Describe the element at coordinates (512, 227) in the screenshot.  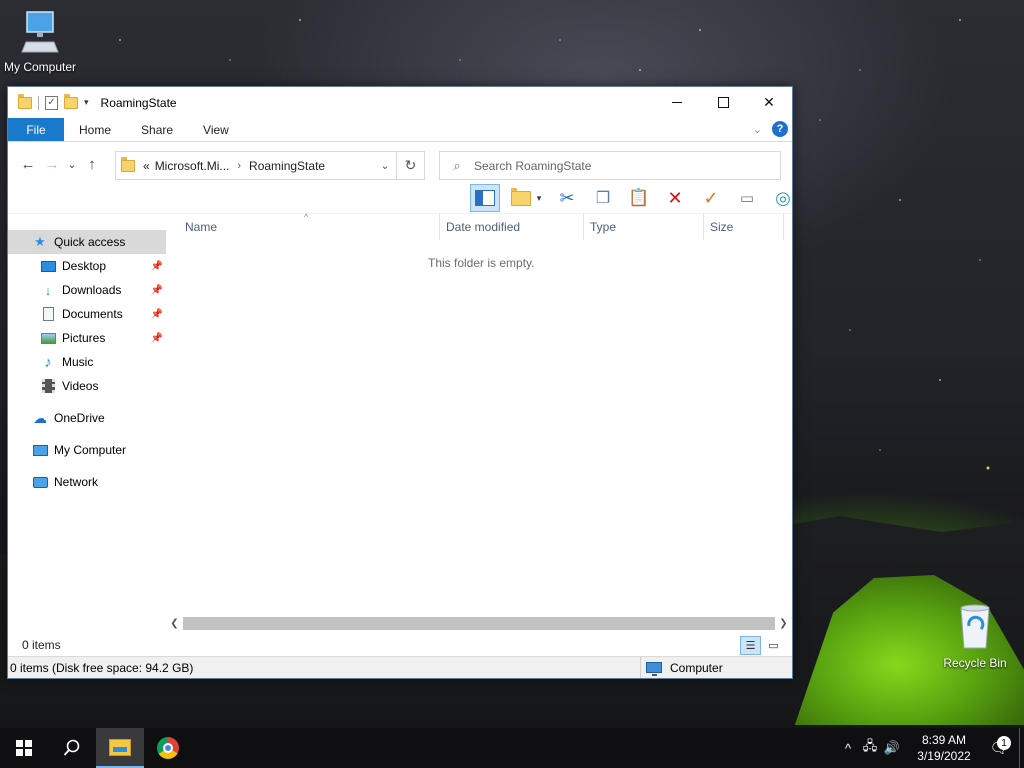
I see `column-header-date-modified: Date modified` at that location.